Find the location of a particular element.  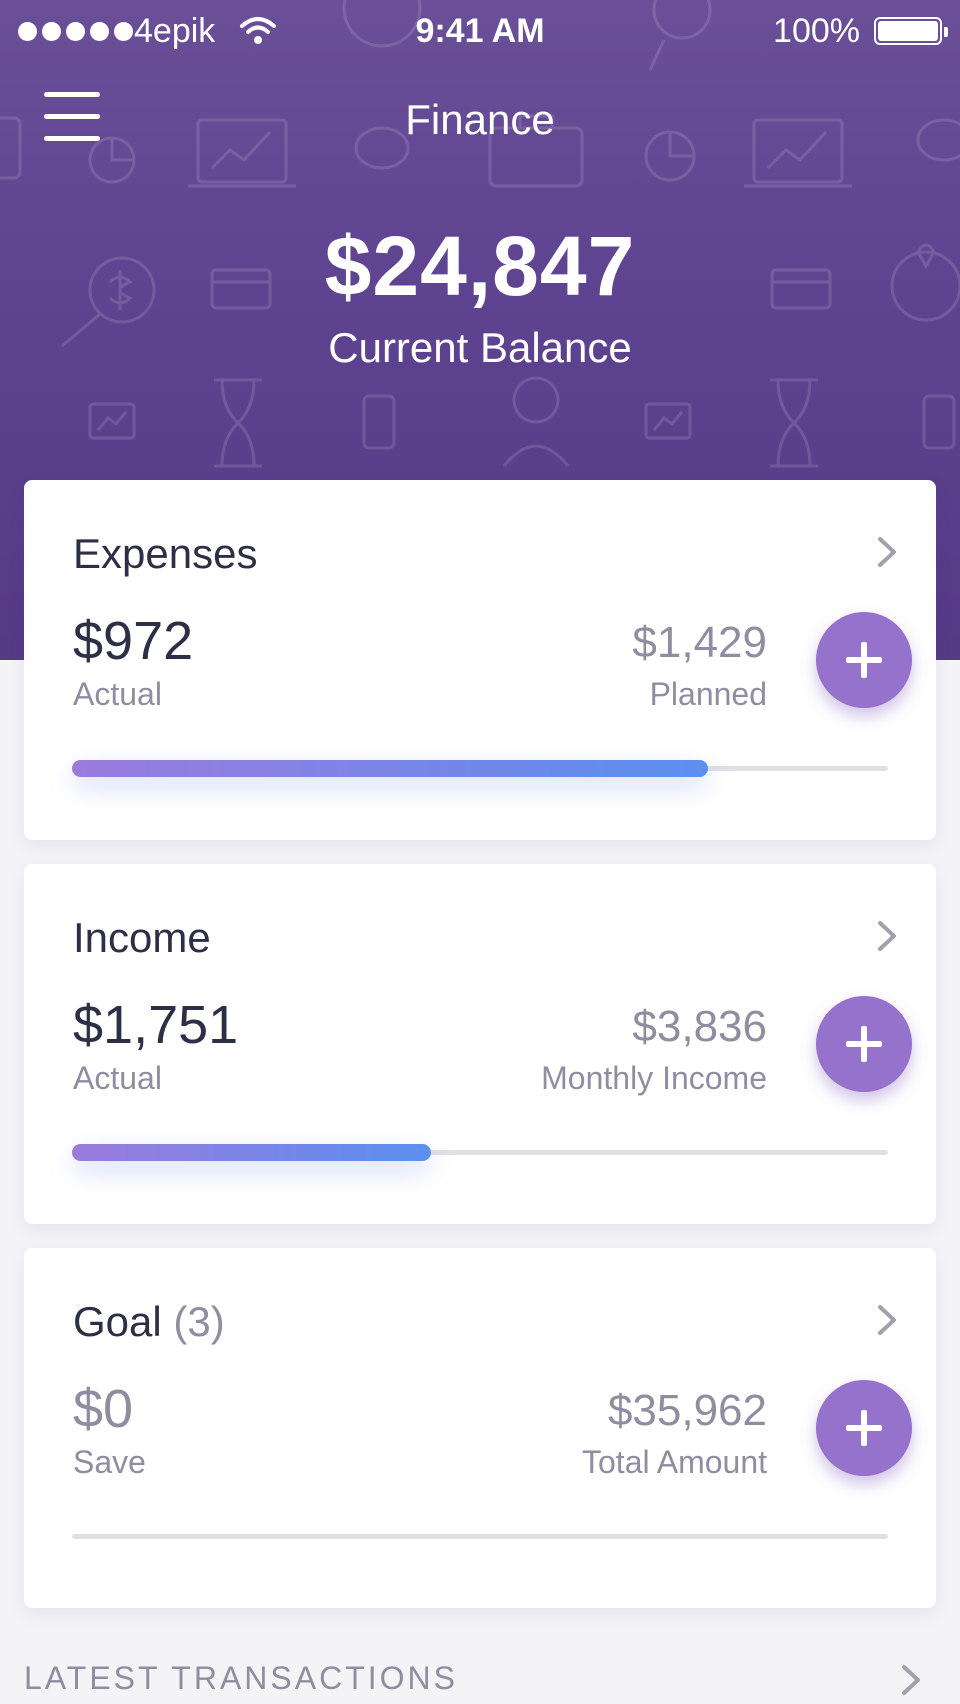

card-title: Income is located at coordinates (142, 937).